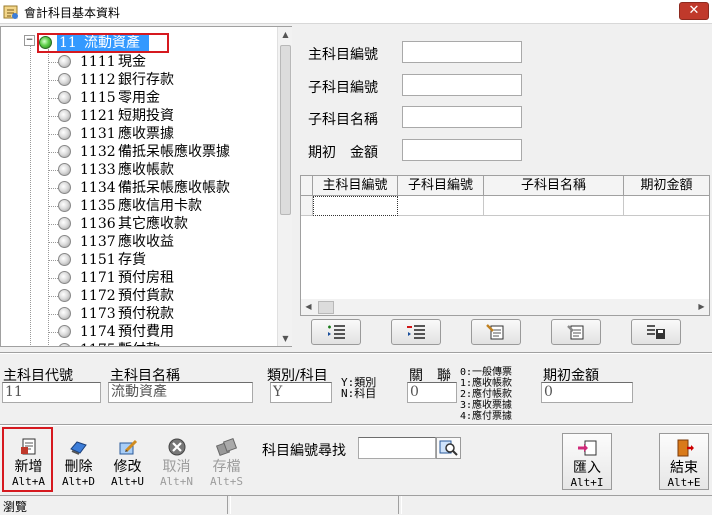 Image resolution: width=712 pixels, height=515 pixels. Describe the element at coordinates (79, 447) in the screenshot. I see `delete-icon` at that location.